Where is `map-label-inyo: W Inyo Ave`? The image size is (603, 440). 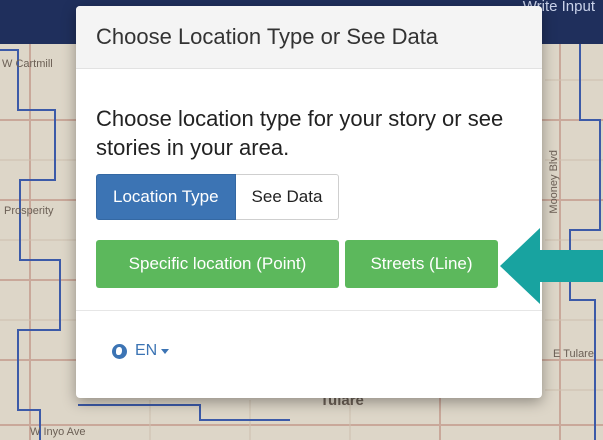
map-label-inyo: W Inyo Ave is located at coordinates (58, 432).